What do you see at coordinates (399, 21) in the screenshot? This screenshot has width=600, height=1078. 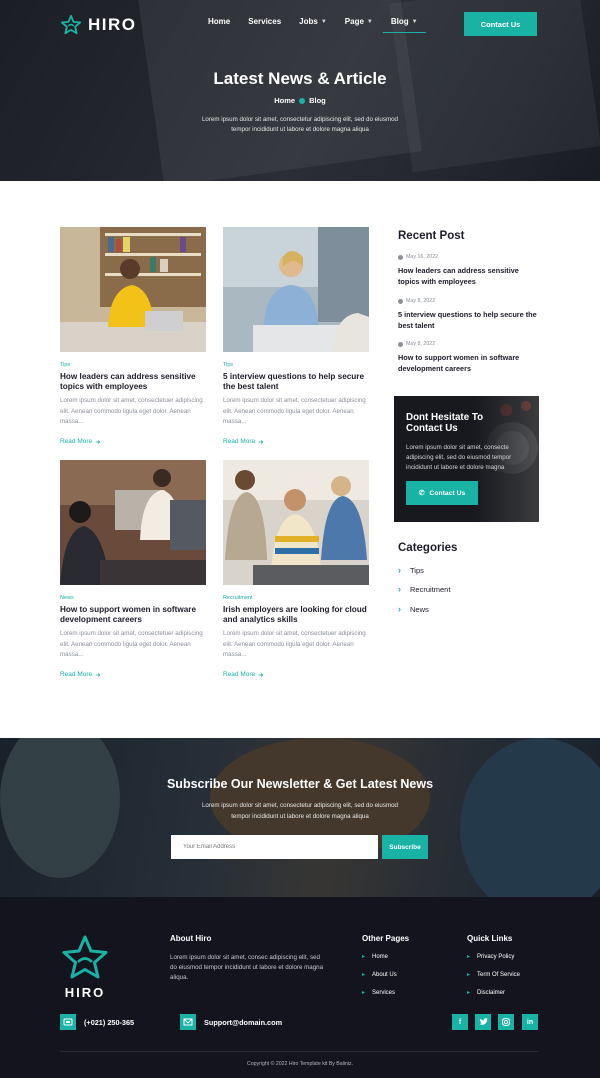 I see `nav-label: Blog` at bounding box center [399, 21].